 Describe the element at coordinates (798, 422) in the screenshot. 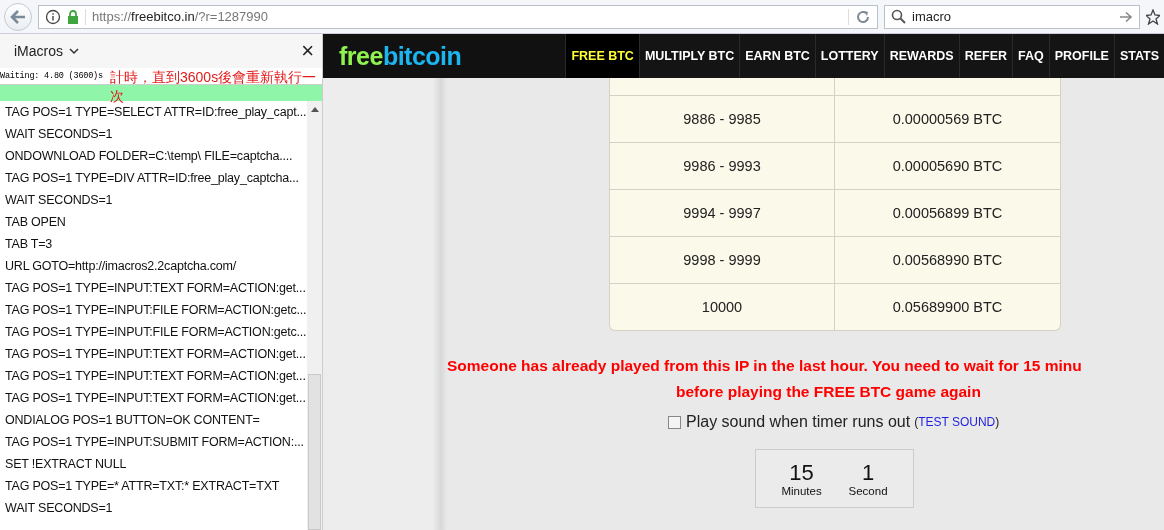

I see `checkbox-label: Play sound when timer runs out` at that location.